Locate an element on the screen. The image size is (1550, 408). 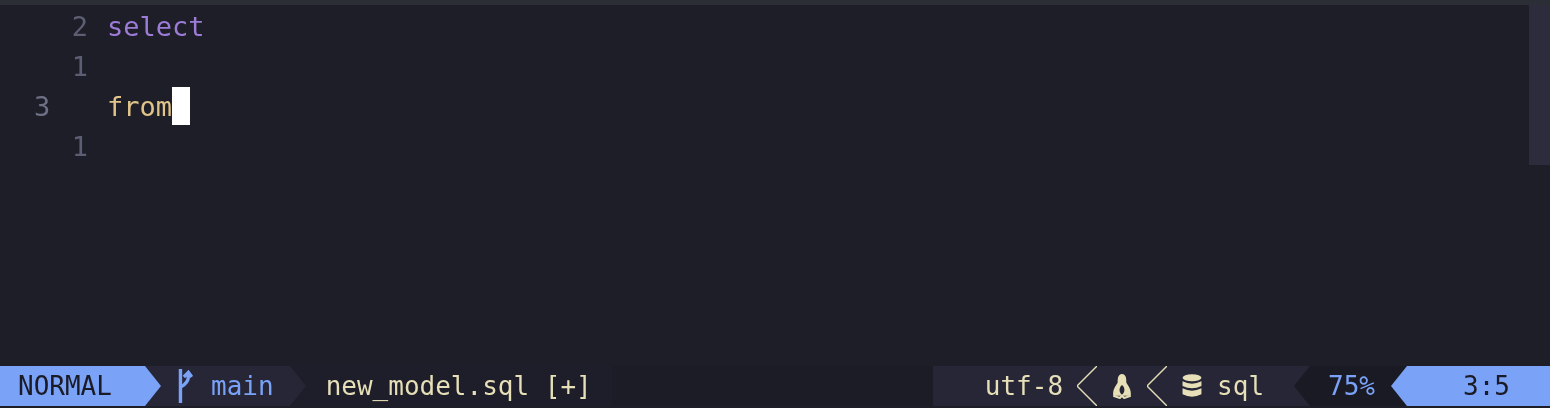
cursor-position: 3:5 is located at coordinates (1478, 386).